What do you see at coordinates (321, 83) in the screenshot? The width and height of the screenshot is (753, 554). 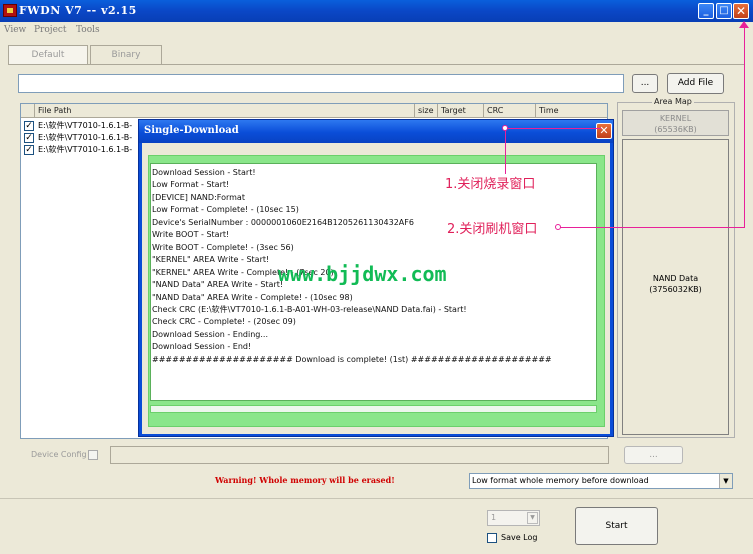 I see `file-path-input` at bounding box center [321, 83].